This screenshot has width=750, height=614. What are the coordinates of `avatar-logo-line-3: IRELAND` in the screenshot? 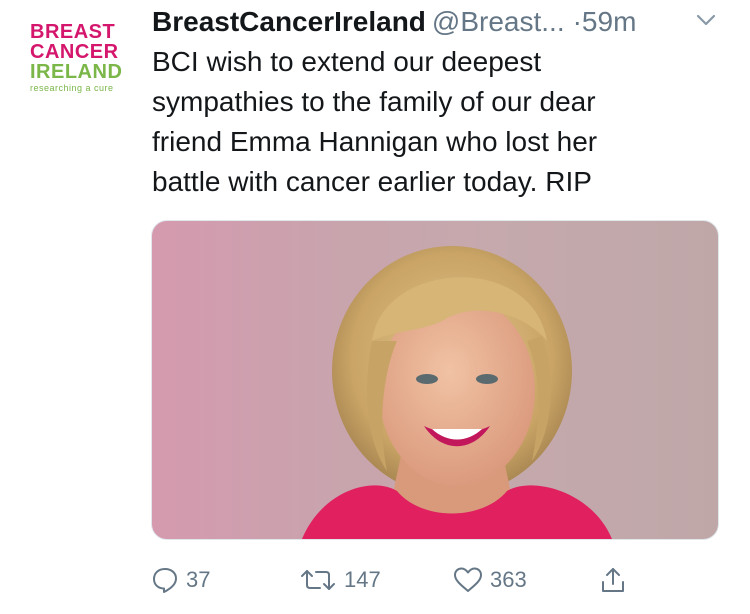 It's located at (76, 72).